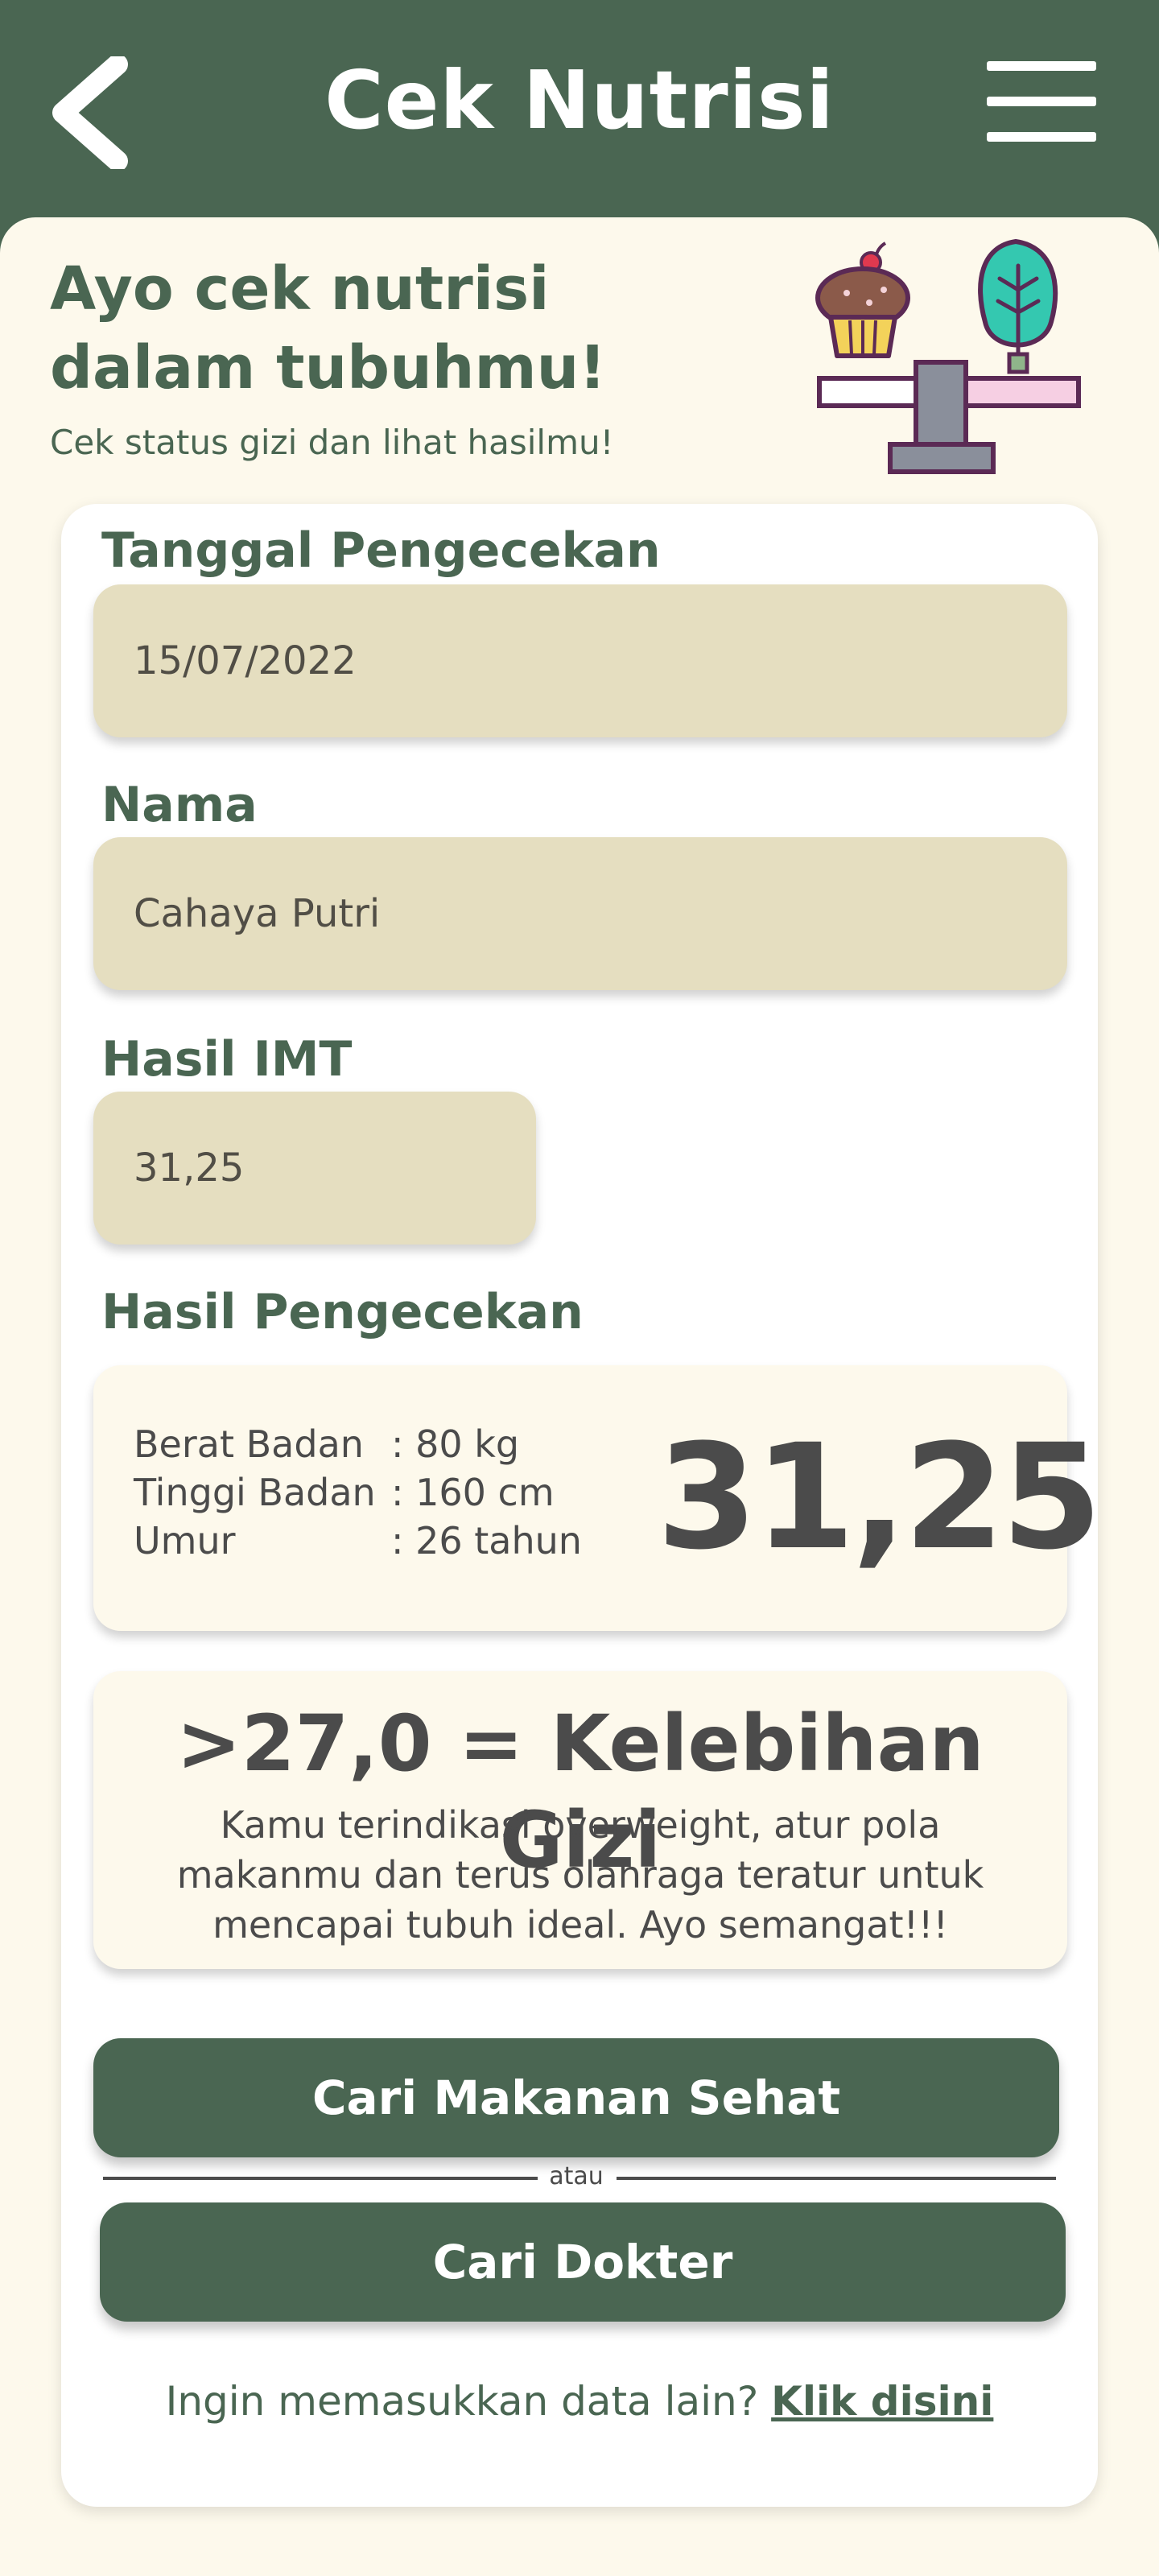 The height and width of the screenshot is (2576, 1159). I want to click on height-value: : 160 cm, so click(473, 1492).